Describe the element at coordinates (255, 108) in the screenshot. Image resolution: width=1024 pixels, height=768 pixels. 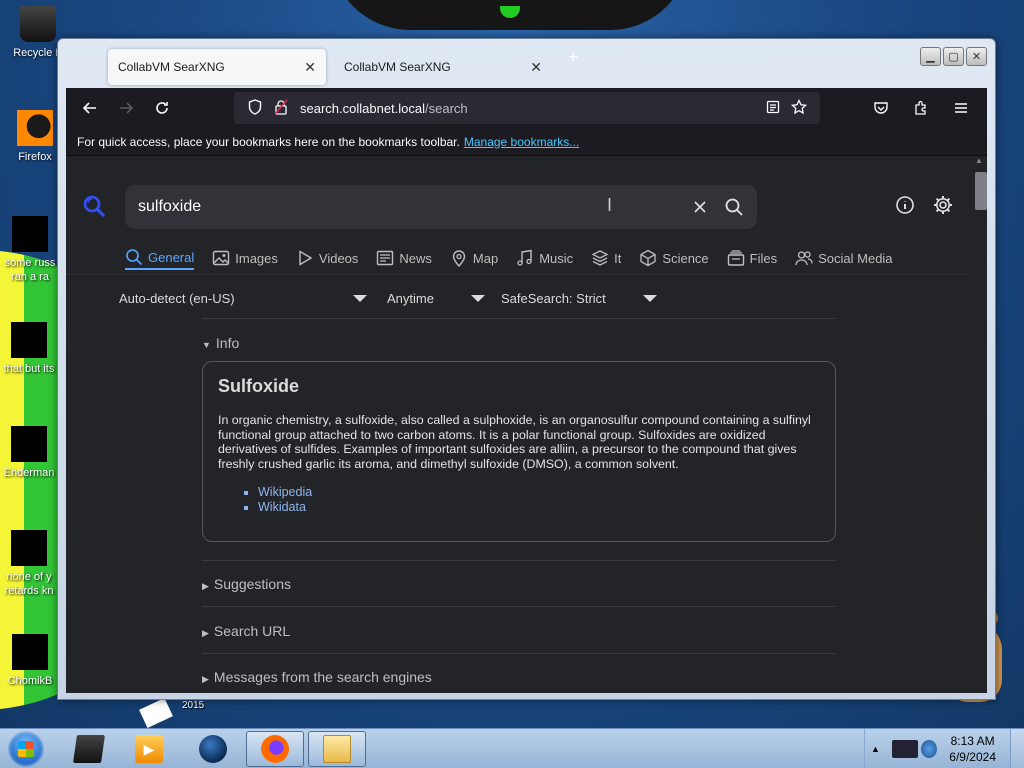
I see `shield-icon` at that location.